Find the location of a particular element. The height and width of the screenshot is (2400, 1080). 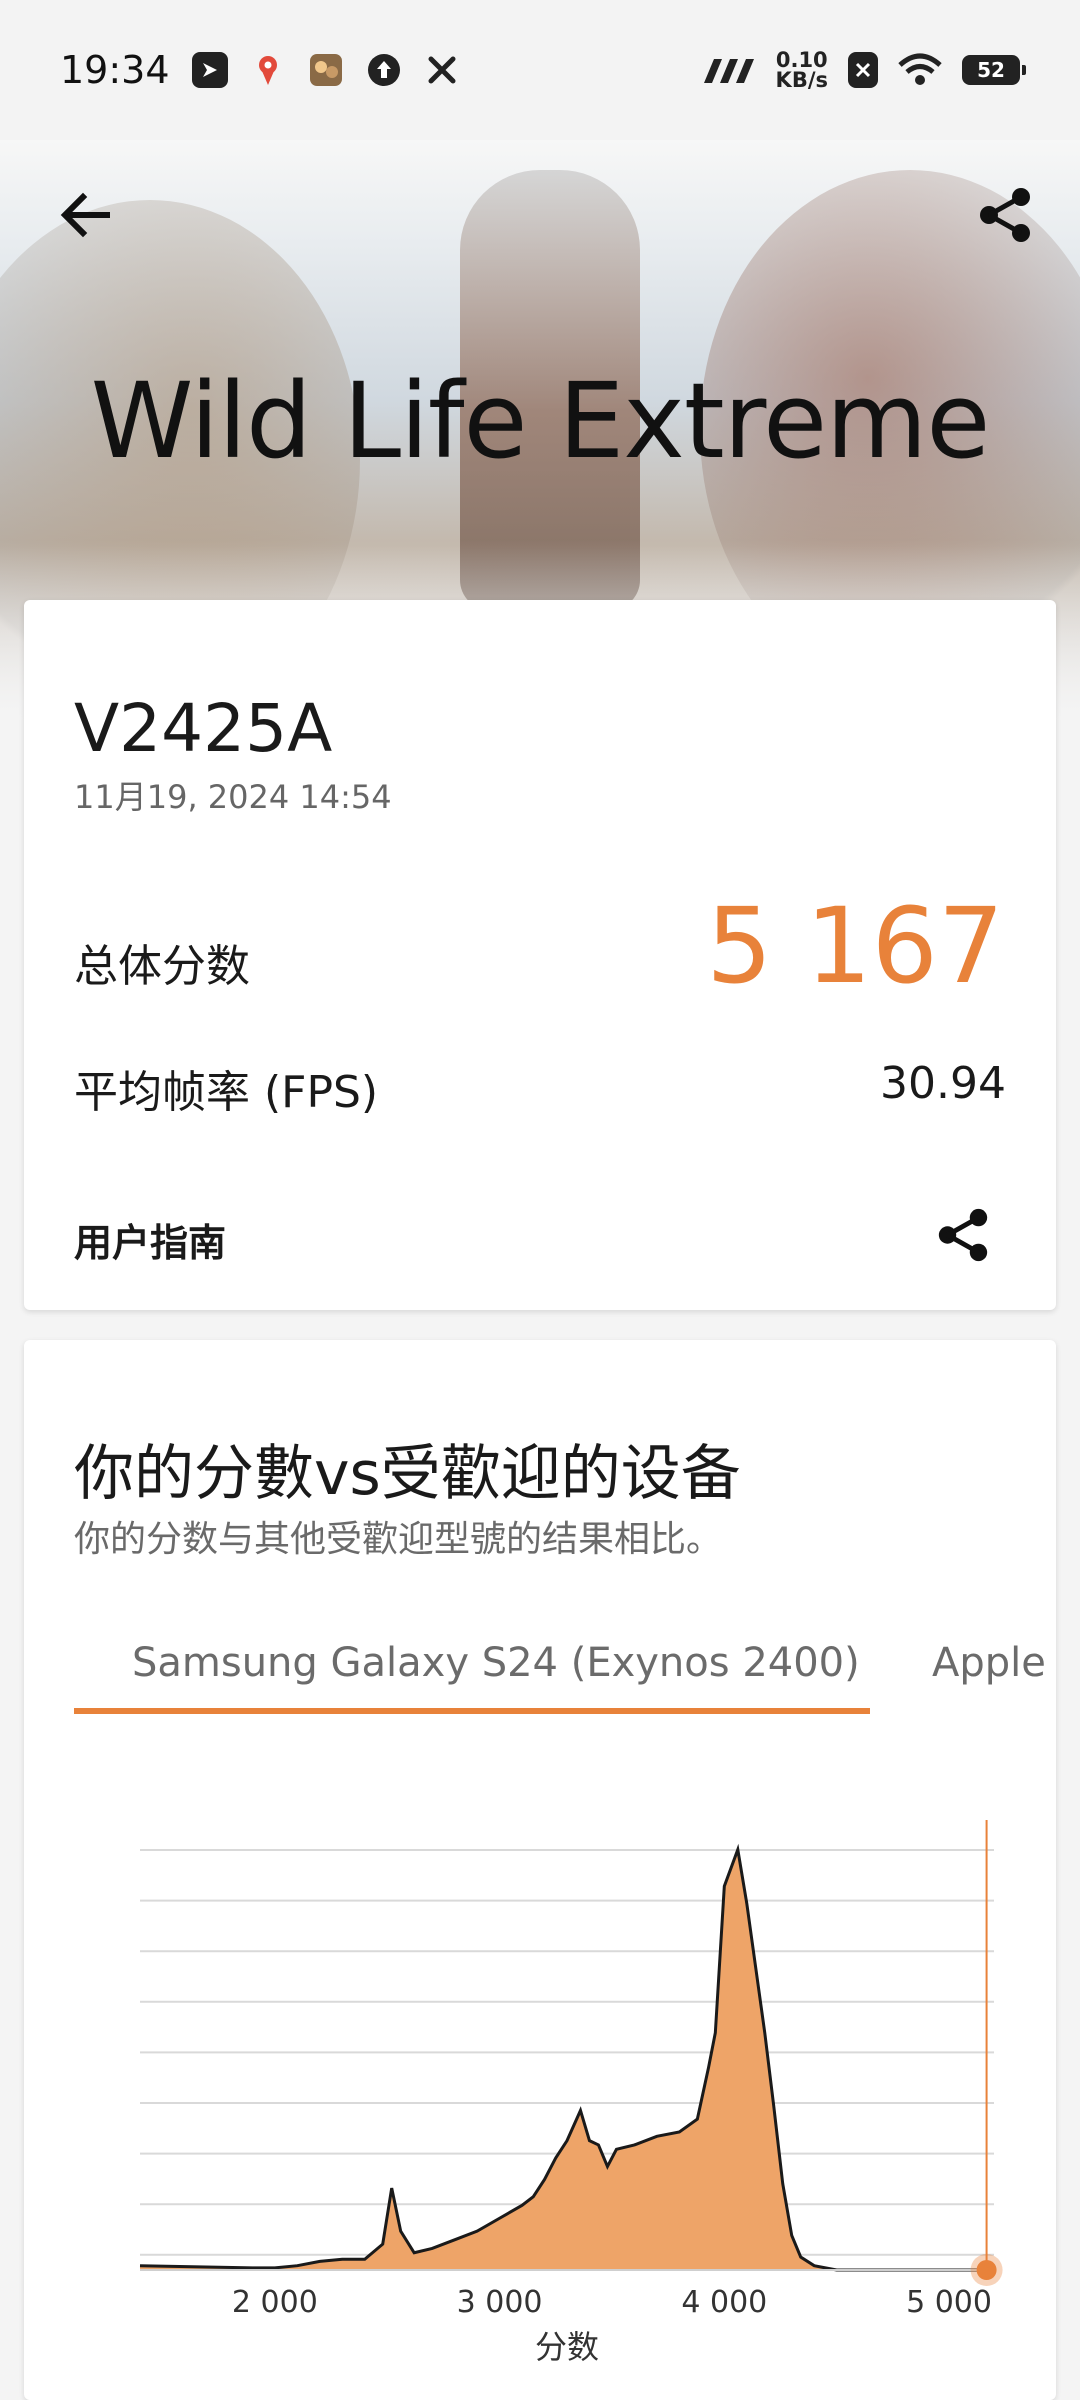

your-score-marker-dot is located at coordinates (986, 2270).